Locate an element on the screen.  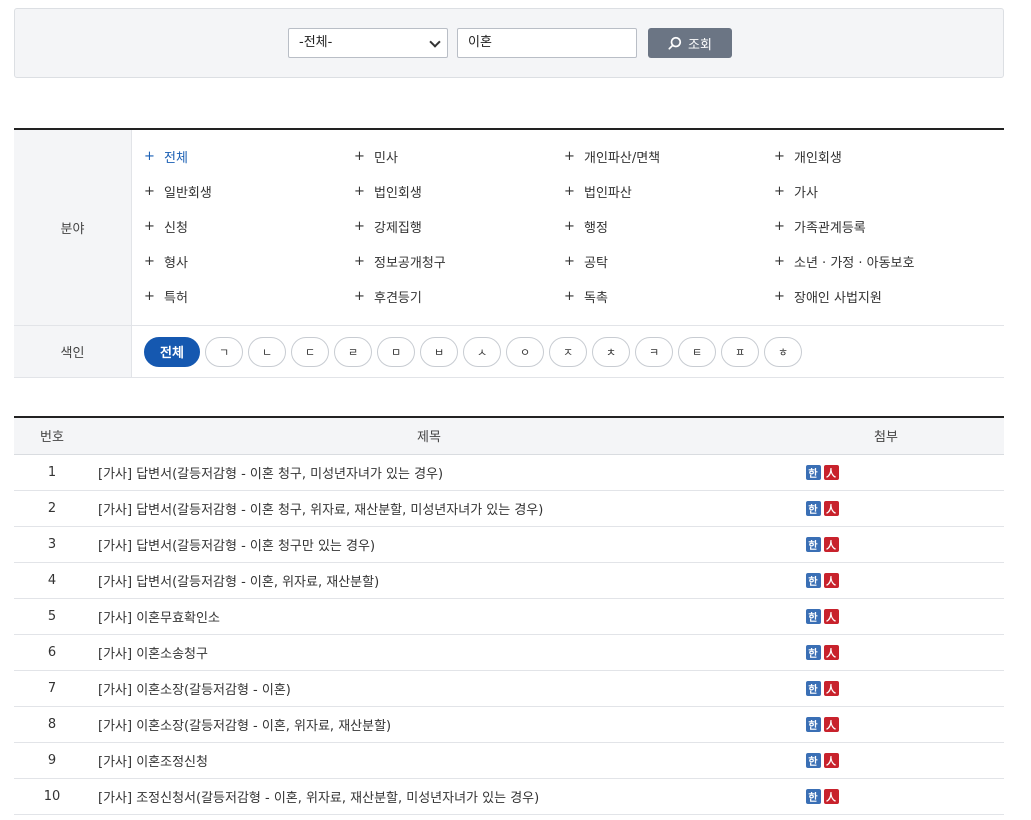
field-item: + 정보공개청구 is located at coordinates (459, 264).